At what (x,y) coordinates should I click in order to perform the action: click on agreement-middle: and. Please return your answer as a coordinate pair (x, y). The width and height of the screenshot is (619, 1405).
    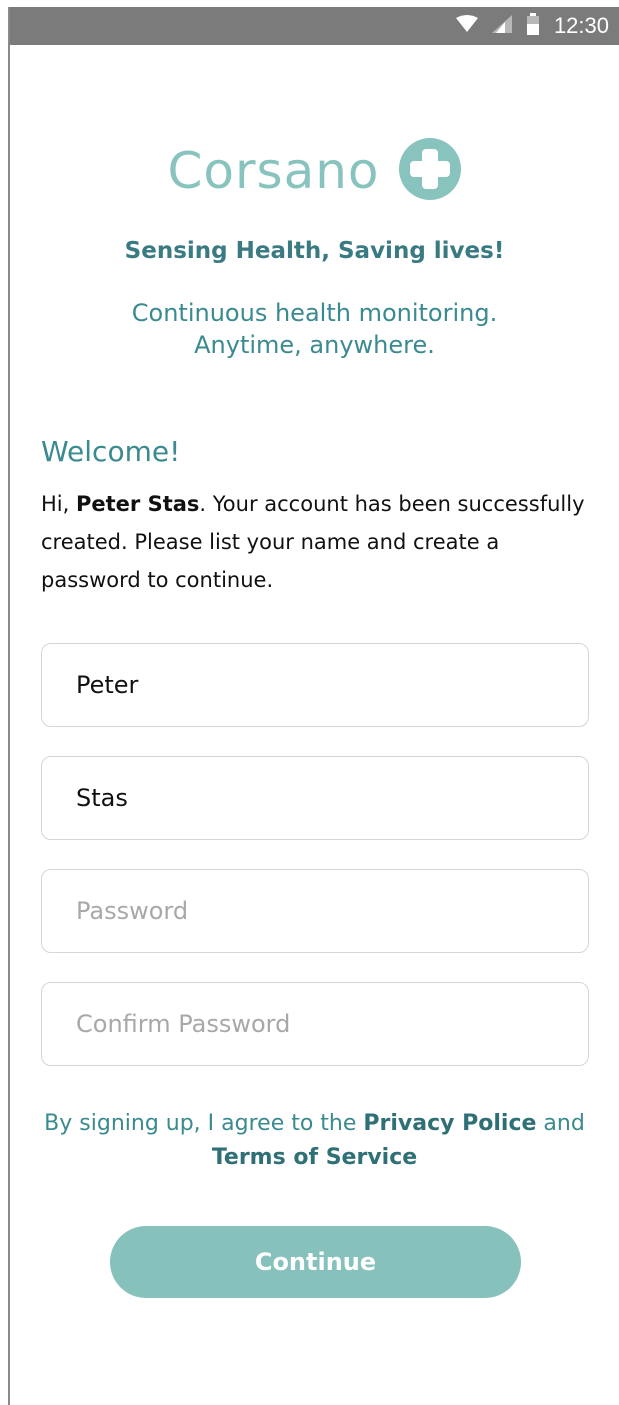
    Looking at the image, I should click on (560, 1123).